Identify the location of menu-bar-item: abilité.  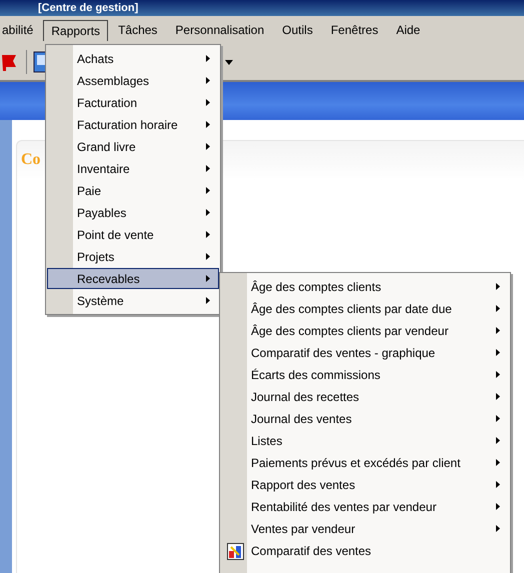
(21, 30).